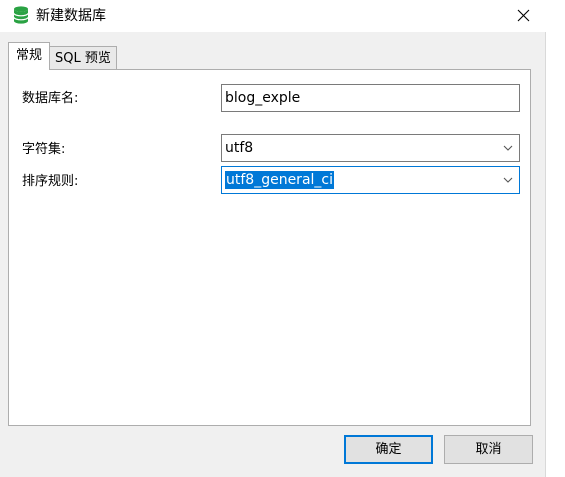  What do you see at coordinates (50, 98) in the screenshot?
I see `db-name-label: 数据库名:` at bounding box center [50, 98].